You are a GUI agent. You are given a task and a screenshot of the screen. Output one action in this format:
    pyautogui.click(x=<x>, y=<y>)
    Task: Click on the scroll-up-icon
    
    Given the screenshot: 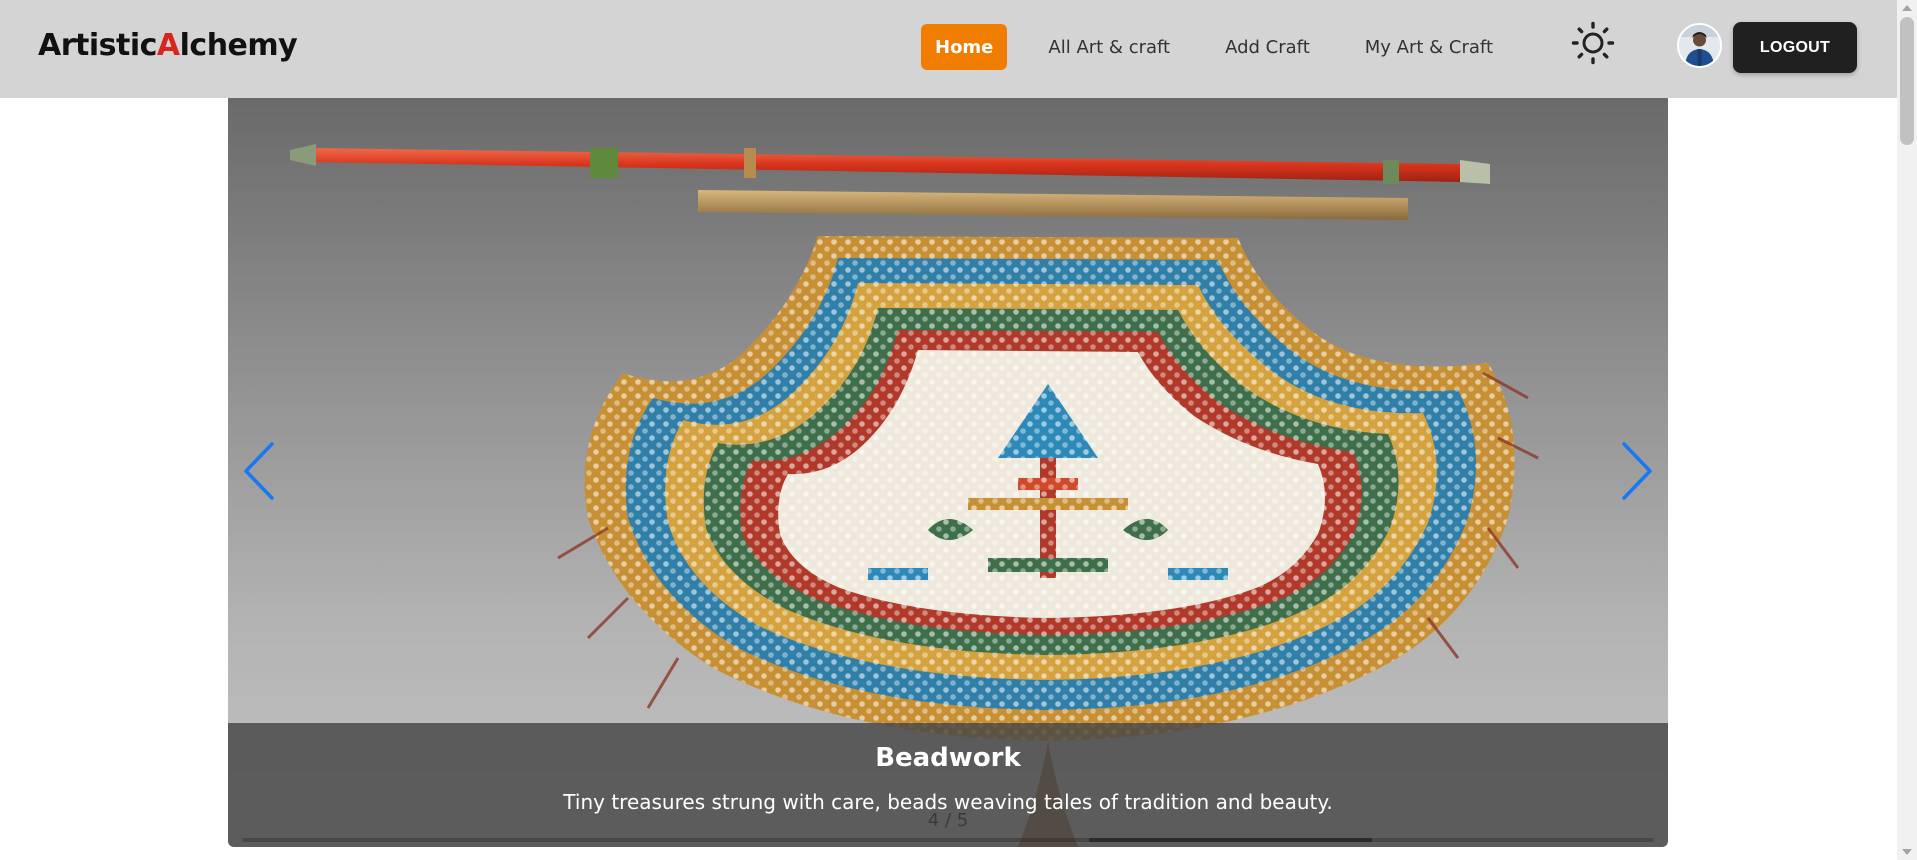 What is the action you would take?
    pyautogui.click(x=1907, y=8)
    